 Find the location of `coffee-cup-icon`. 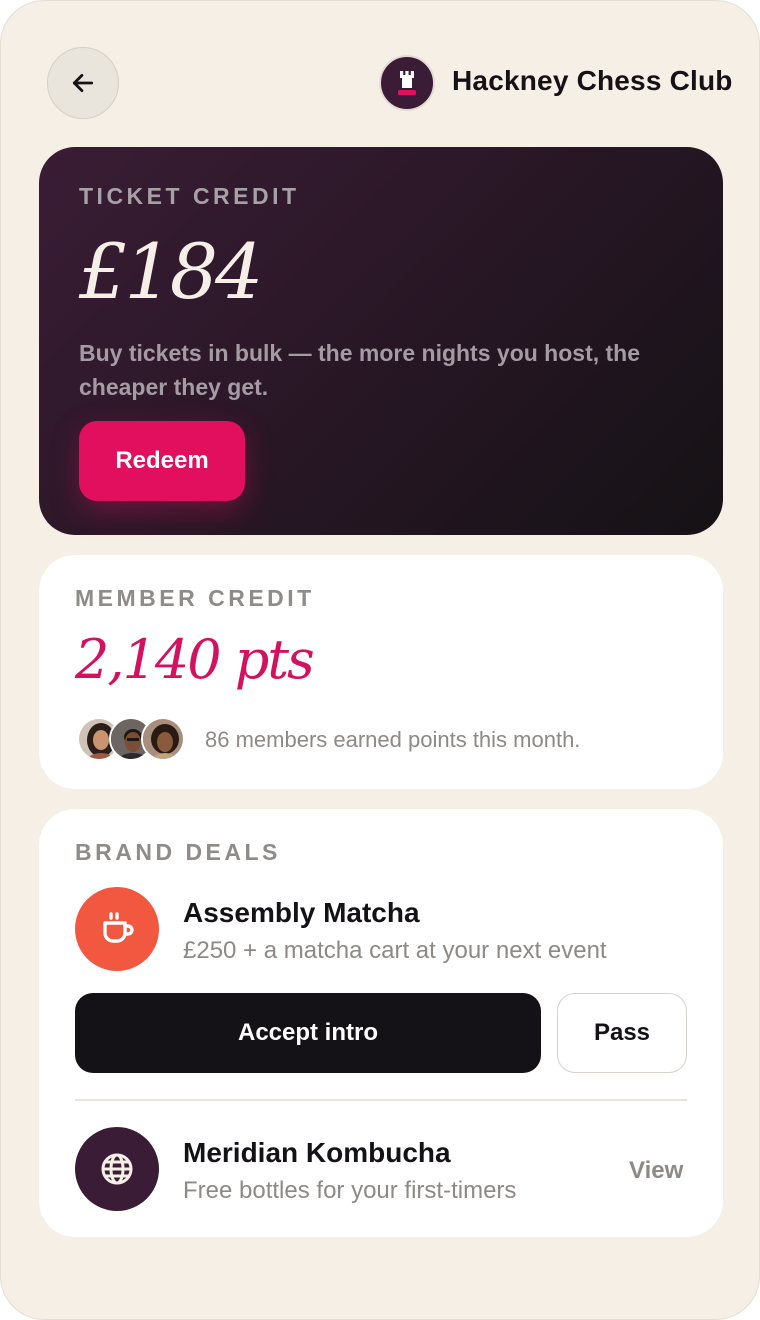

coffee-cup-icon is located at coordinates (118, 927).